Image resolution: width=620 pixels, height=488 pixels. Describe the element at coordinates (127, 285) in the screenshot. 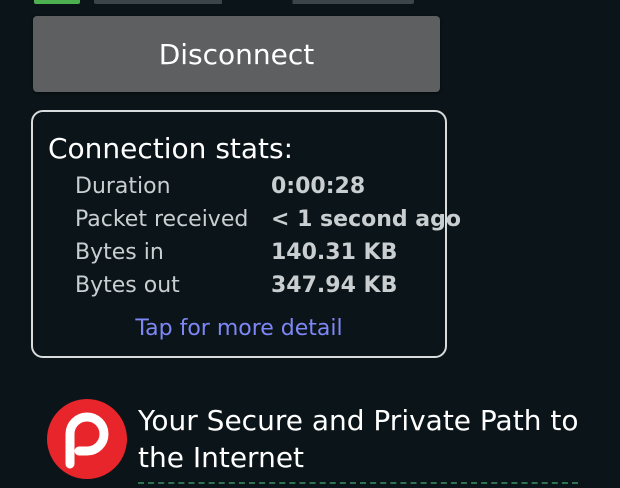

I see `stat-label: Bytes out` at that location.